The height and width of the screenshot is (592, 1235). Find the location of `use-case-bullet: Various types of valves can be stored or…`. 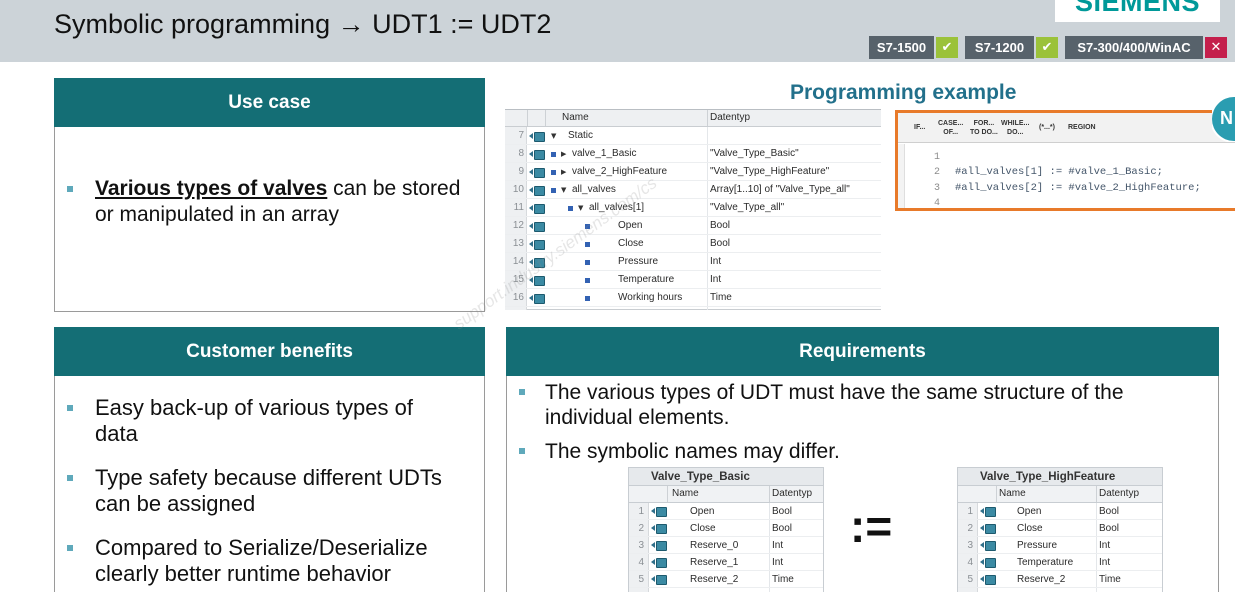

use-case-bullet: Various types of valves can be stored or… is located at coordinates (282, 202).